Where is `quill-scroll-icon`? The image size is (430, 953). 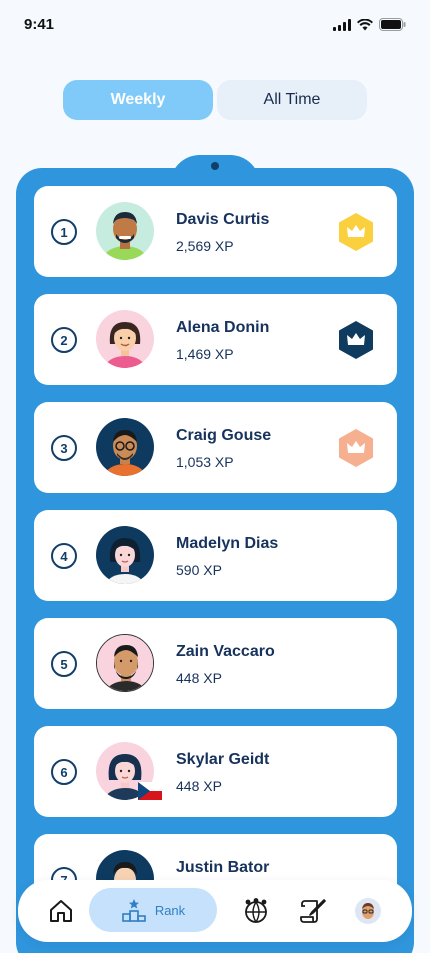
quill-scroll-icon is located at coordinates (313, 911).